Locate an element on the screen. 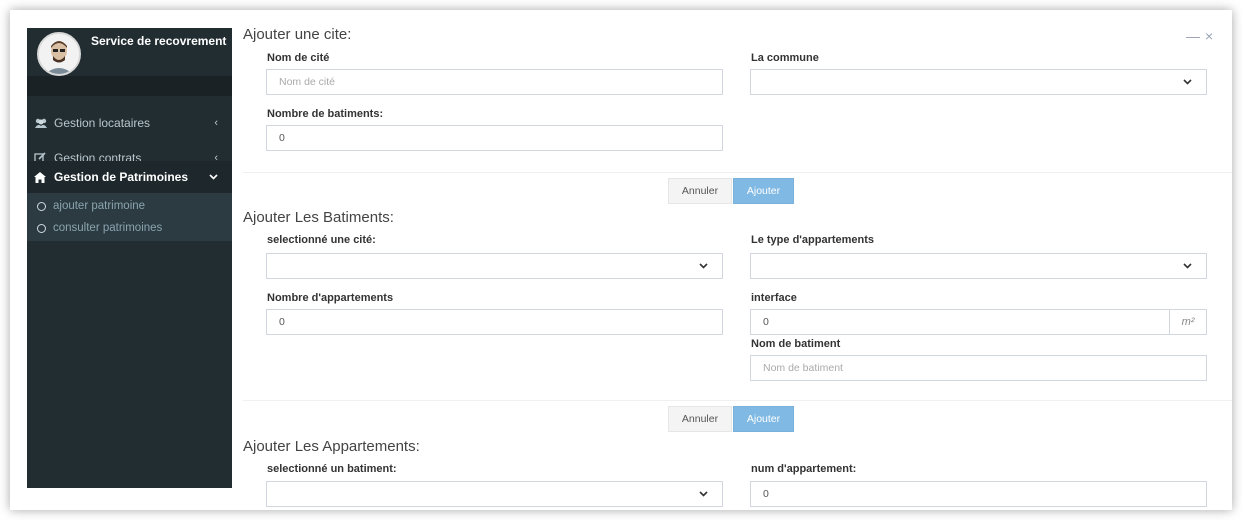  nom-batiment-input: Nom de batiment is located at coordinates (978, 368).